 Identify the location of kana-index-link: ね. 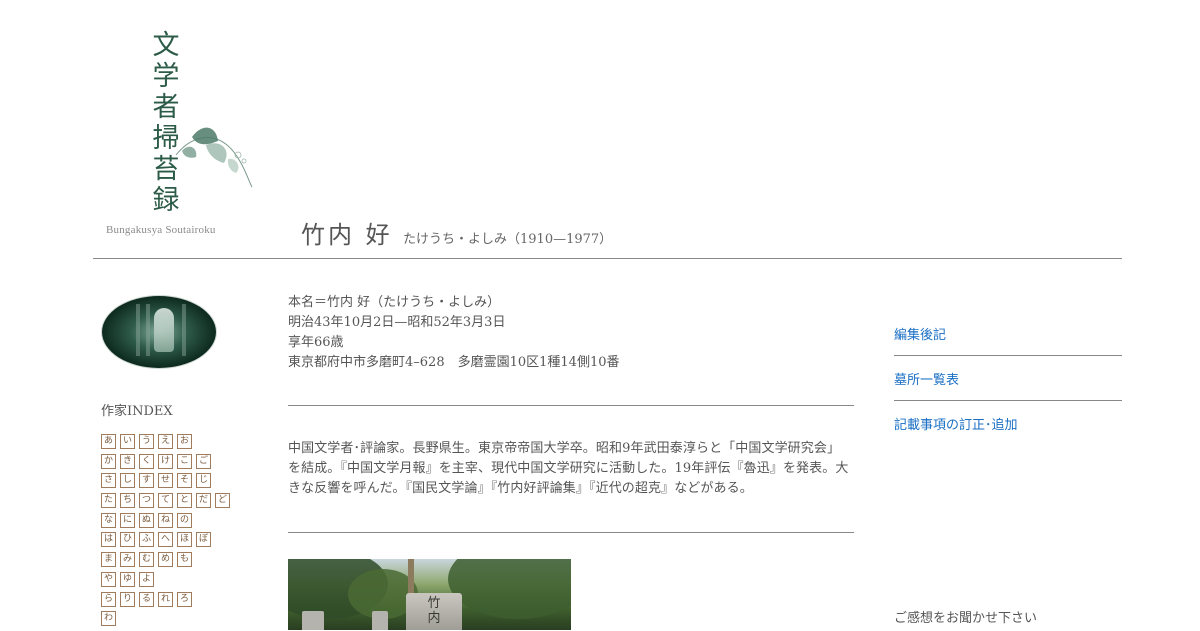
(165, 520).